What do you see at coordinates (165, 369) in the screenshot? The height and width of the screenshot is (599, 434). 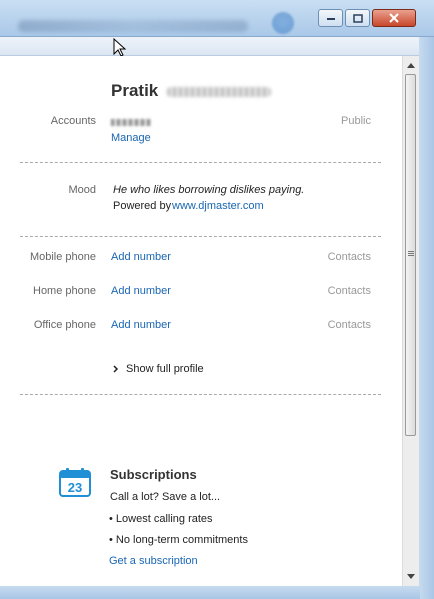 I see `show-full-profile-label: Show full profile` at bounding box center [165, 369].